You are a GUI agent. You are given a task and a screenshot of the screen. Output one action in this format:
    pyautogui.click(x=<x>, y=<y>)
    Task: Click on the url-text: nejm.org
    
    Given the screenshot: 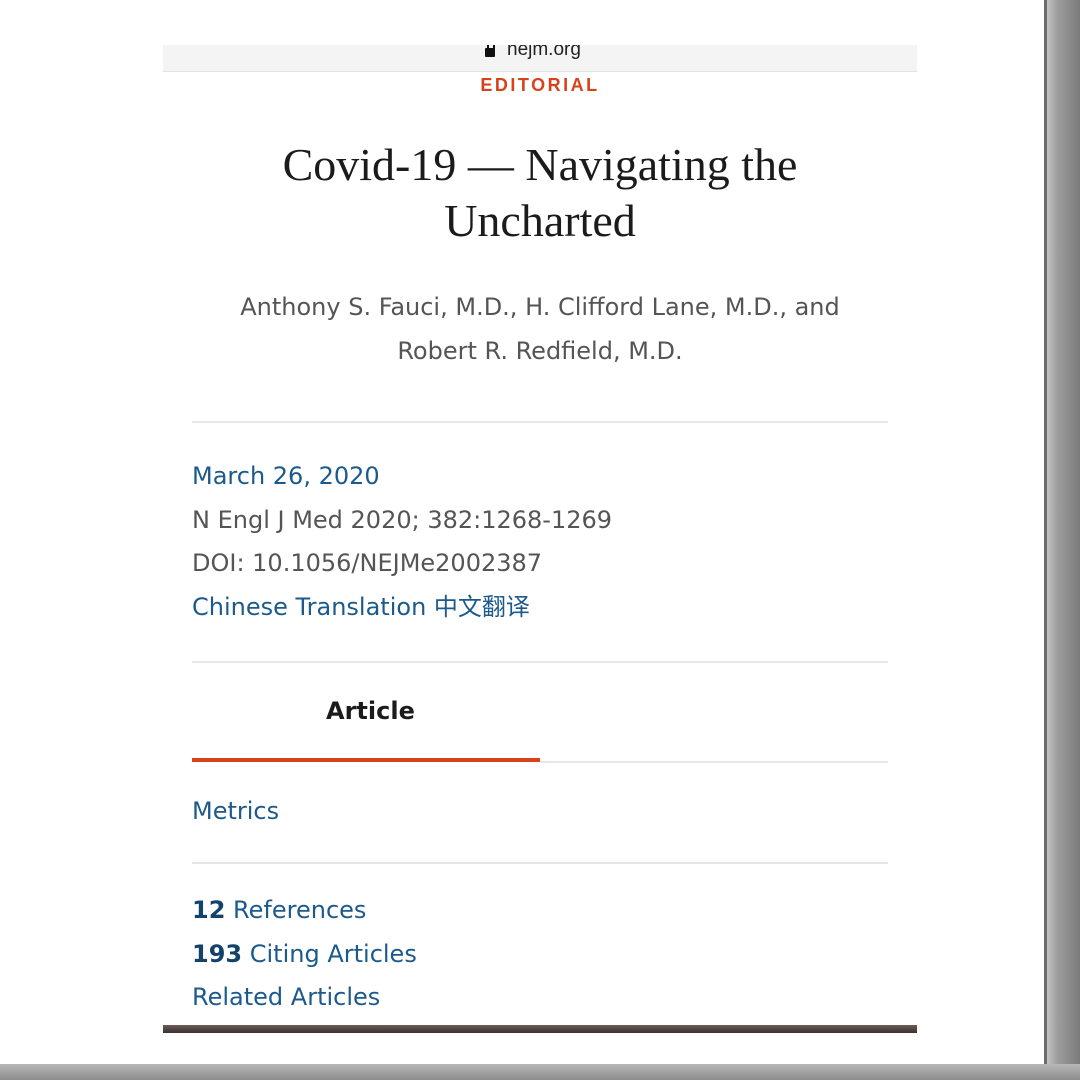 What is the action you would take?
    pyautogui.click(x=544, y=52)
    